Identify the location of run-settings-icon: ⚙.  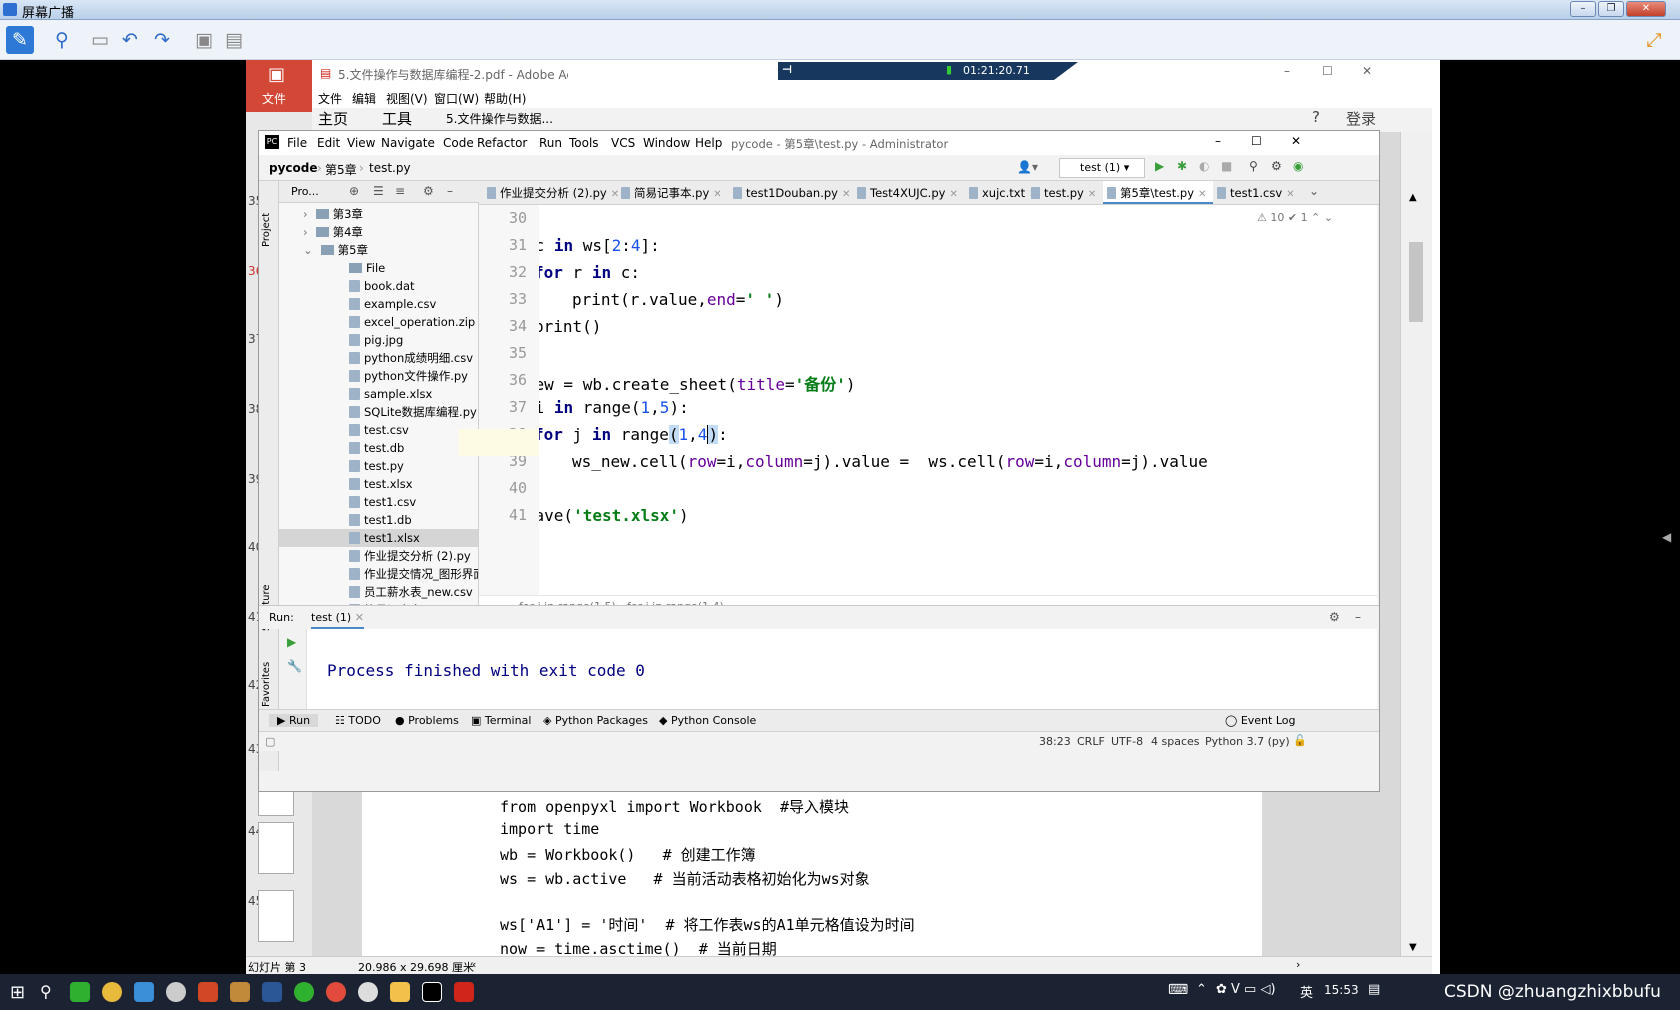
(1334, 617).